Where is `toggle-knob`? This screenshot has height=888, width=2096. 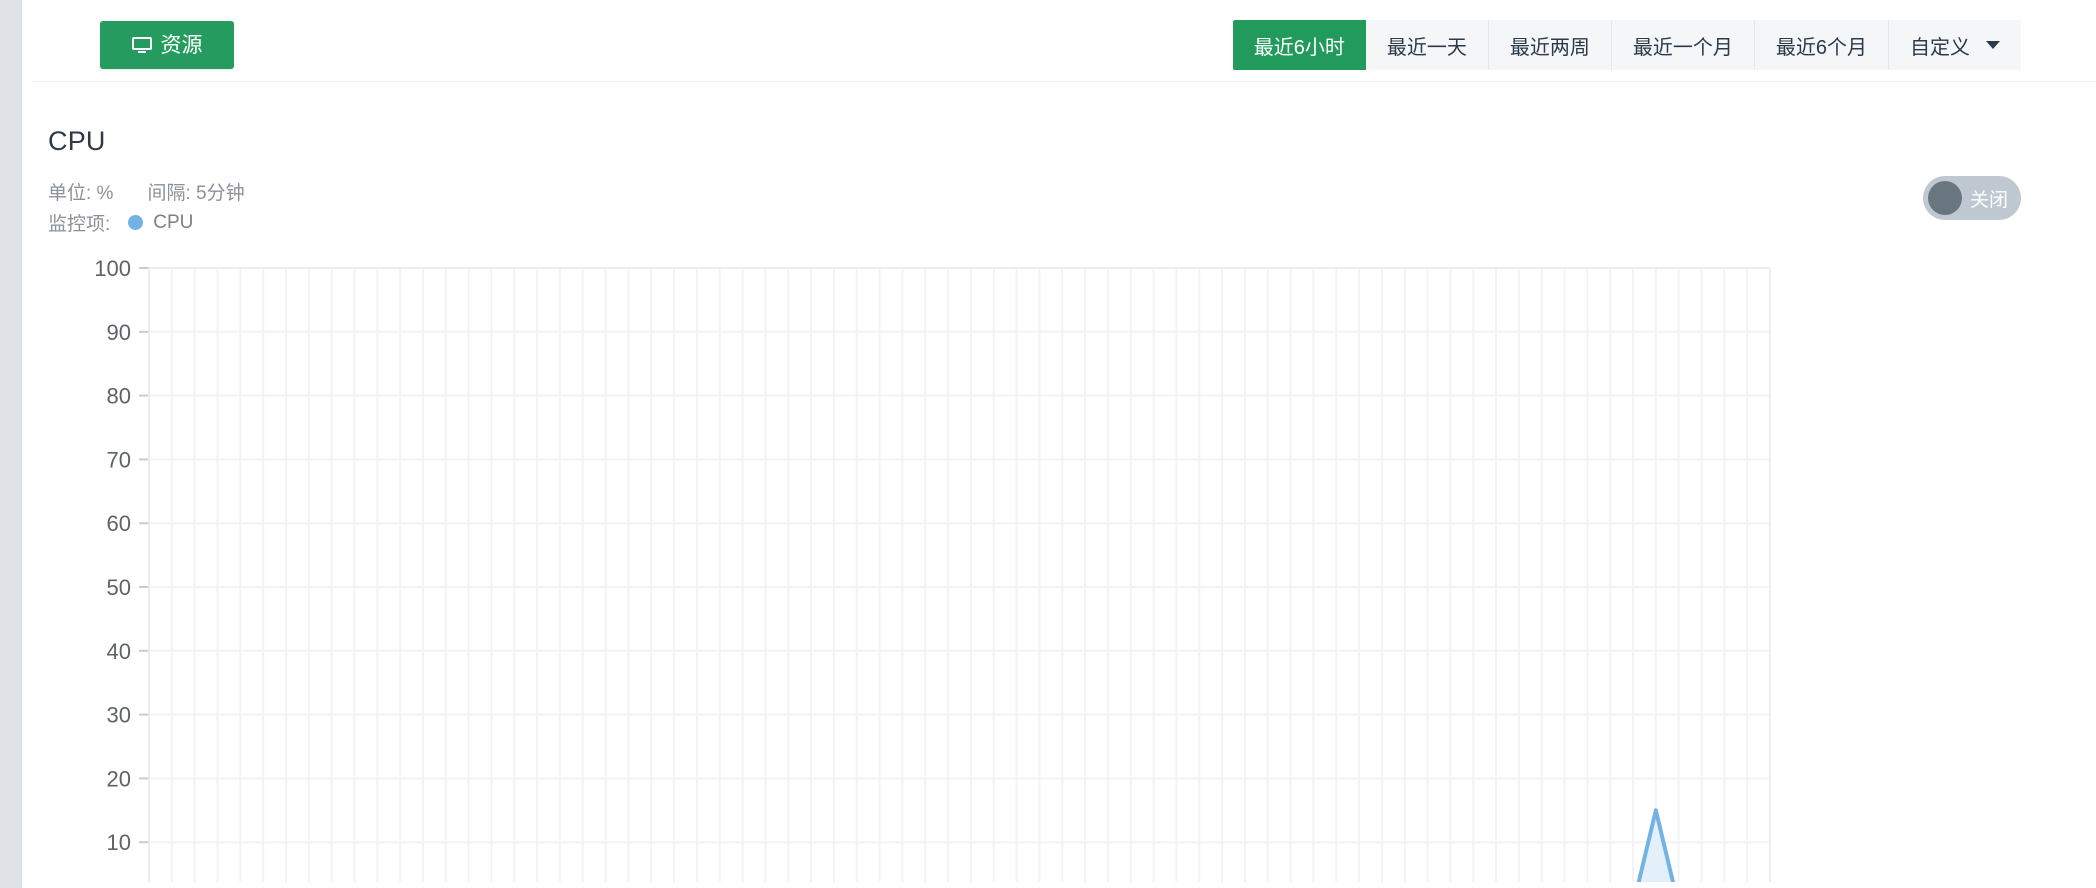
toggle-knob is located at coordinates (1945, 198).